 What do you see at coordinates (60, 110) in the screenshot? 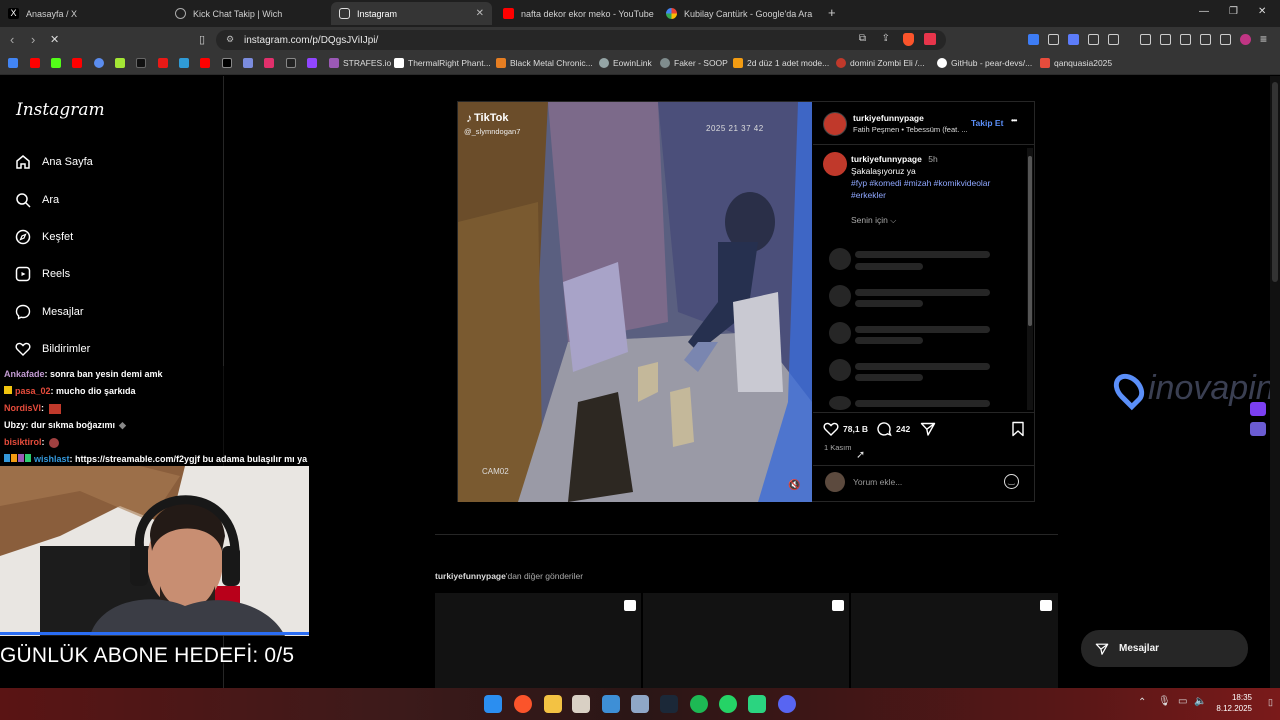
I see `instagram-logo: Instagram` at bounding box center [60, 110].